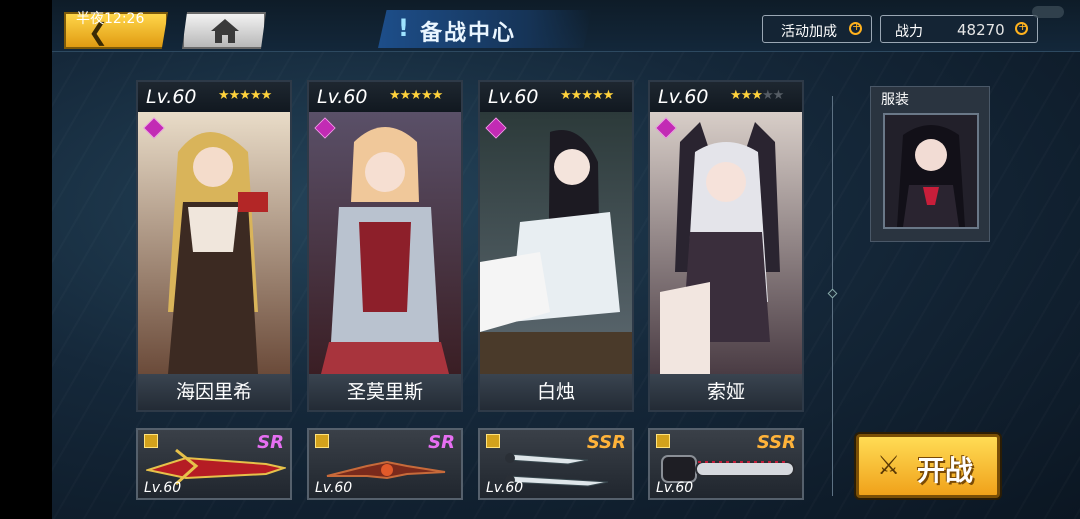 This screenshot has height=519, width=1080. I want to click on character-name: 圣莫里斯, so click(385, 392).